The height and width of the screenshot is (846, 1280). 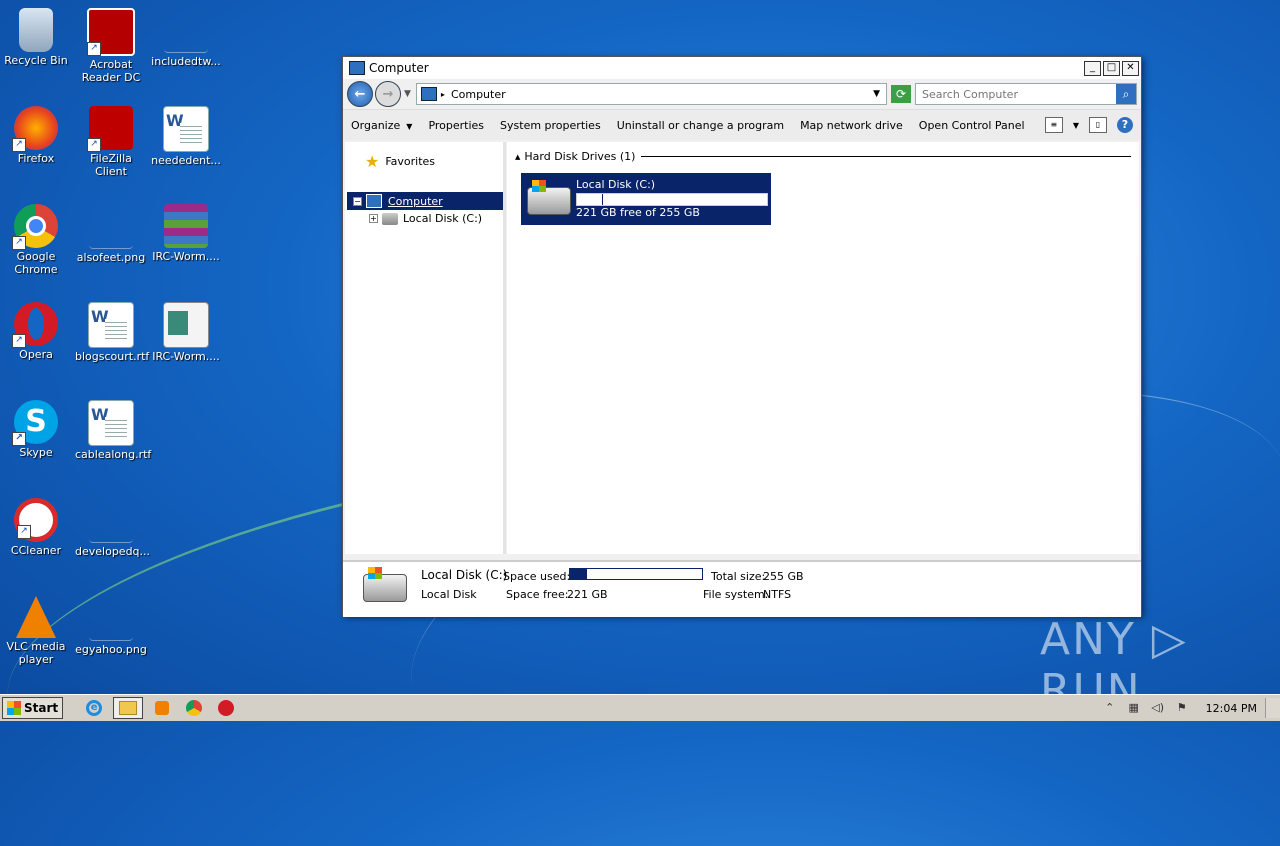 I want to click on action-center-flag-icon: ⚑, so click(x=1182, y=708).